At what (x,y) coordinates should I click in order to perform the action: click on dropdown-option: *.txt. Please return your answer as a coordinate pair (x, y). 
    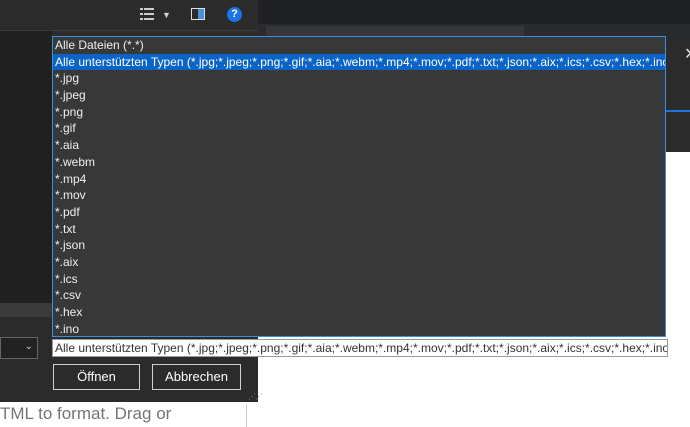
    Looking at the image, I should click on (359, 229).